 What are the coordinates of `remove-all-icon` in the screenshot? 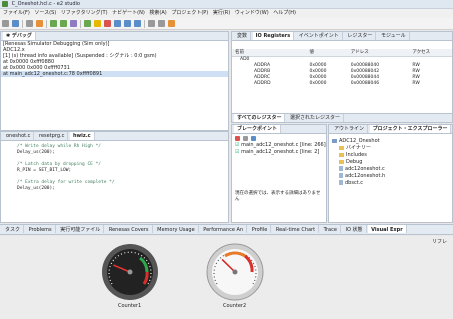 It's located at (245, 138).